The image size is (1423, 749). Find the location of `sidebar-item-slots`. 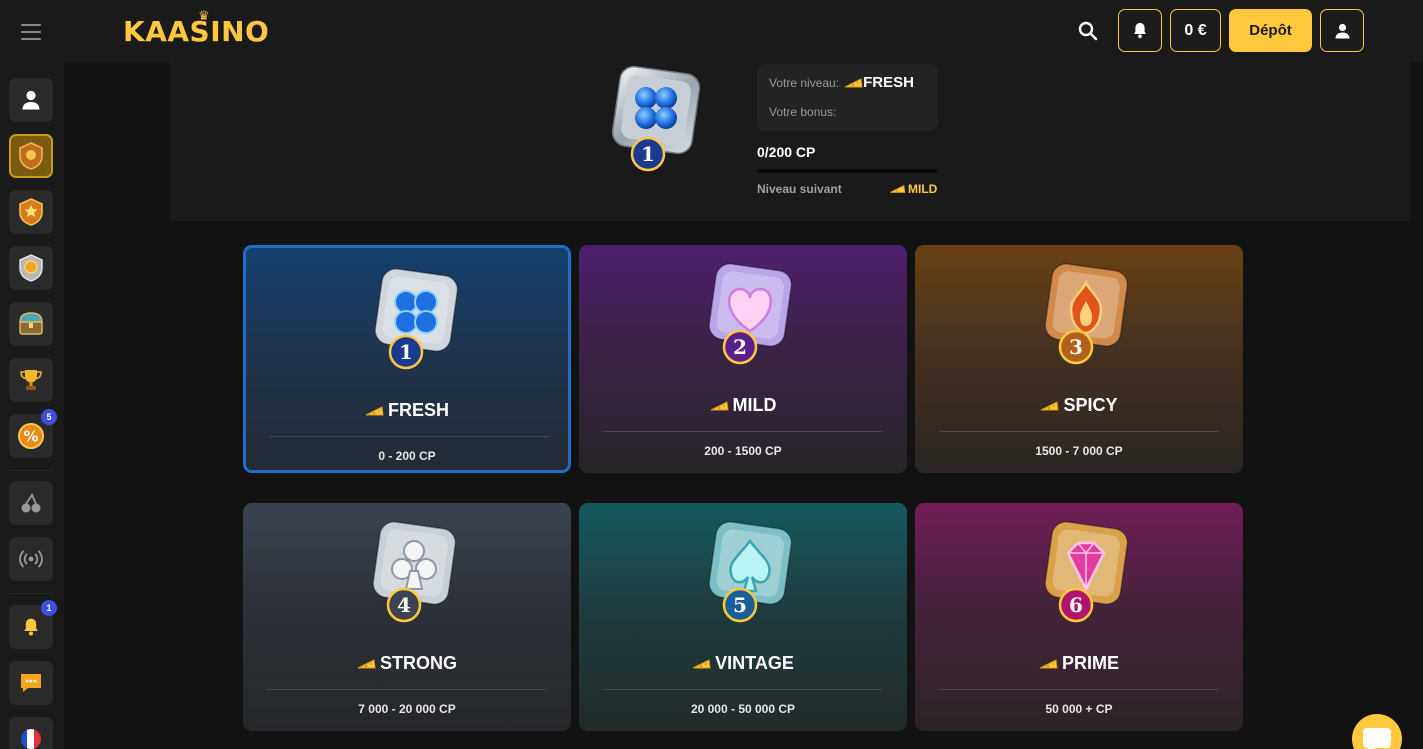

sidebar-item-slots is located at coordinates (31, 503).